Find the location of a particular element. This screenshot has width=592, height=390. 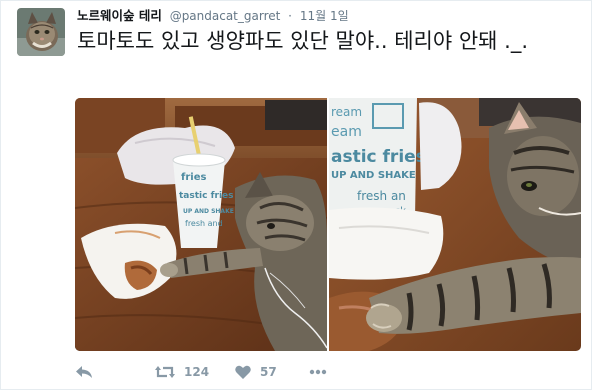

retweet-count: 124 is located at coordinates (197, 372).